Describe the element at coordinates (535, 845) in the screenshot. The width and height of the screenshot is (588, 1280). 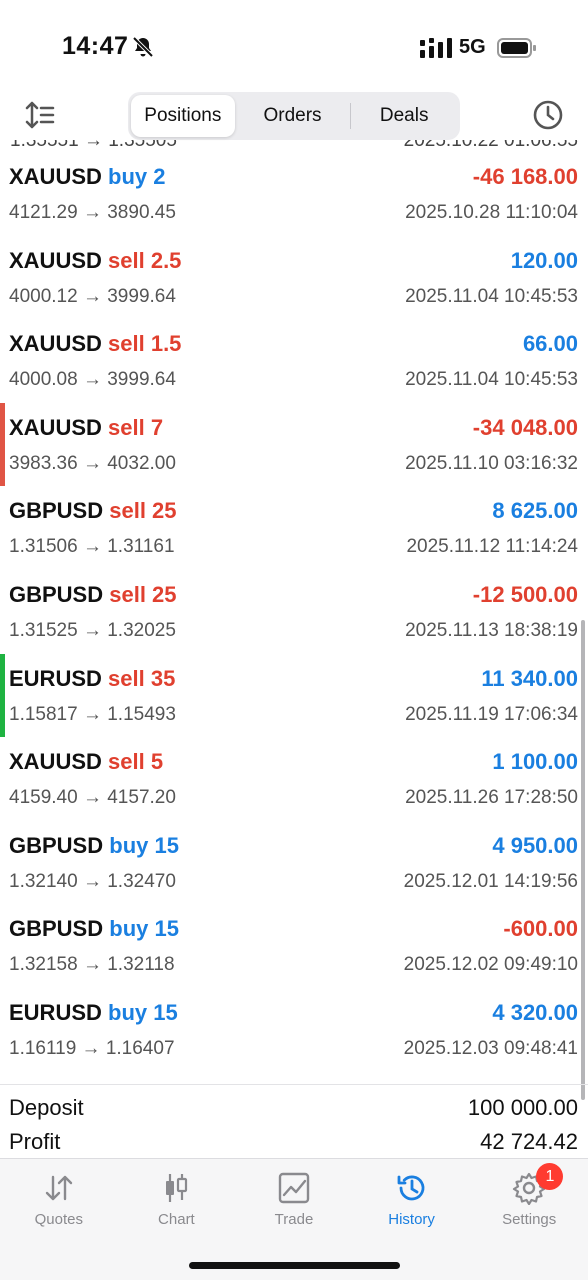
I see `deal-profit: 4 950.00` at that location.